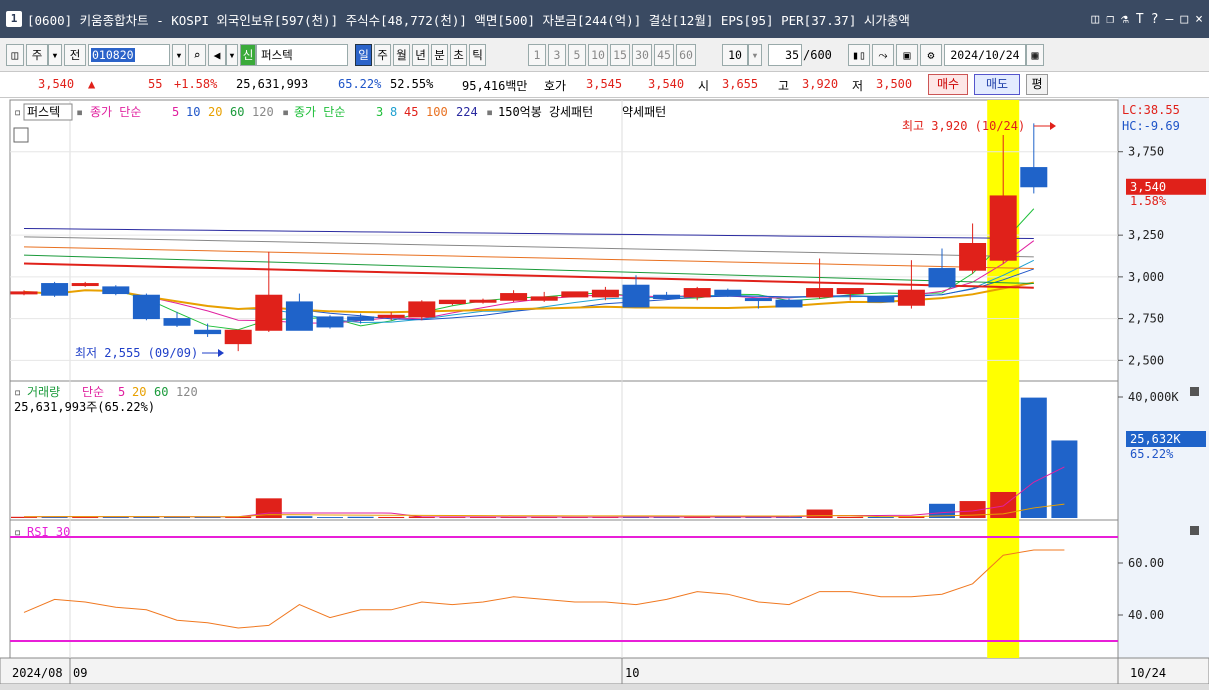  What do you see at coordinates (686, 55) in the screenshot?
I see `minute-button-7: 60` at bounding box center [686, 55].